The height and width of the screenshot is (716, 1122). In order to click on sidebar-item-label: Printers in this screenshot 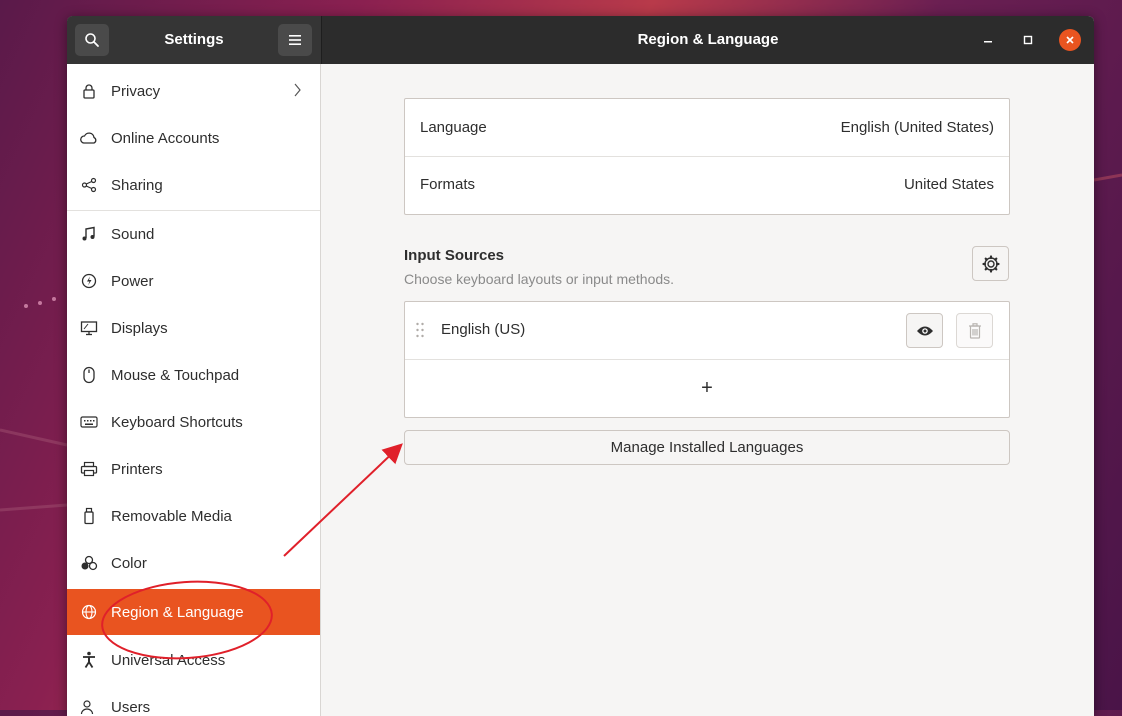, I will do `click(137, 469)`.